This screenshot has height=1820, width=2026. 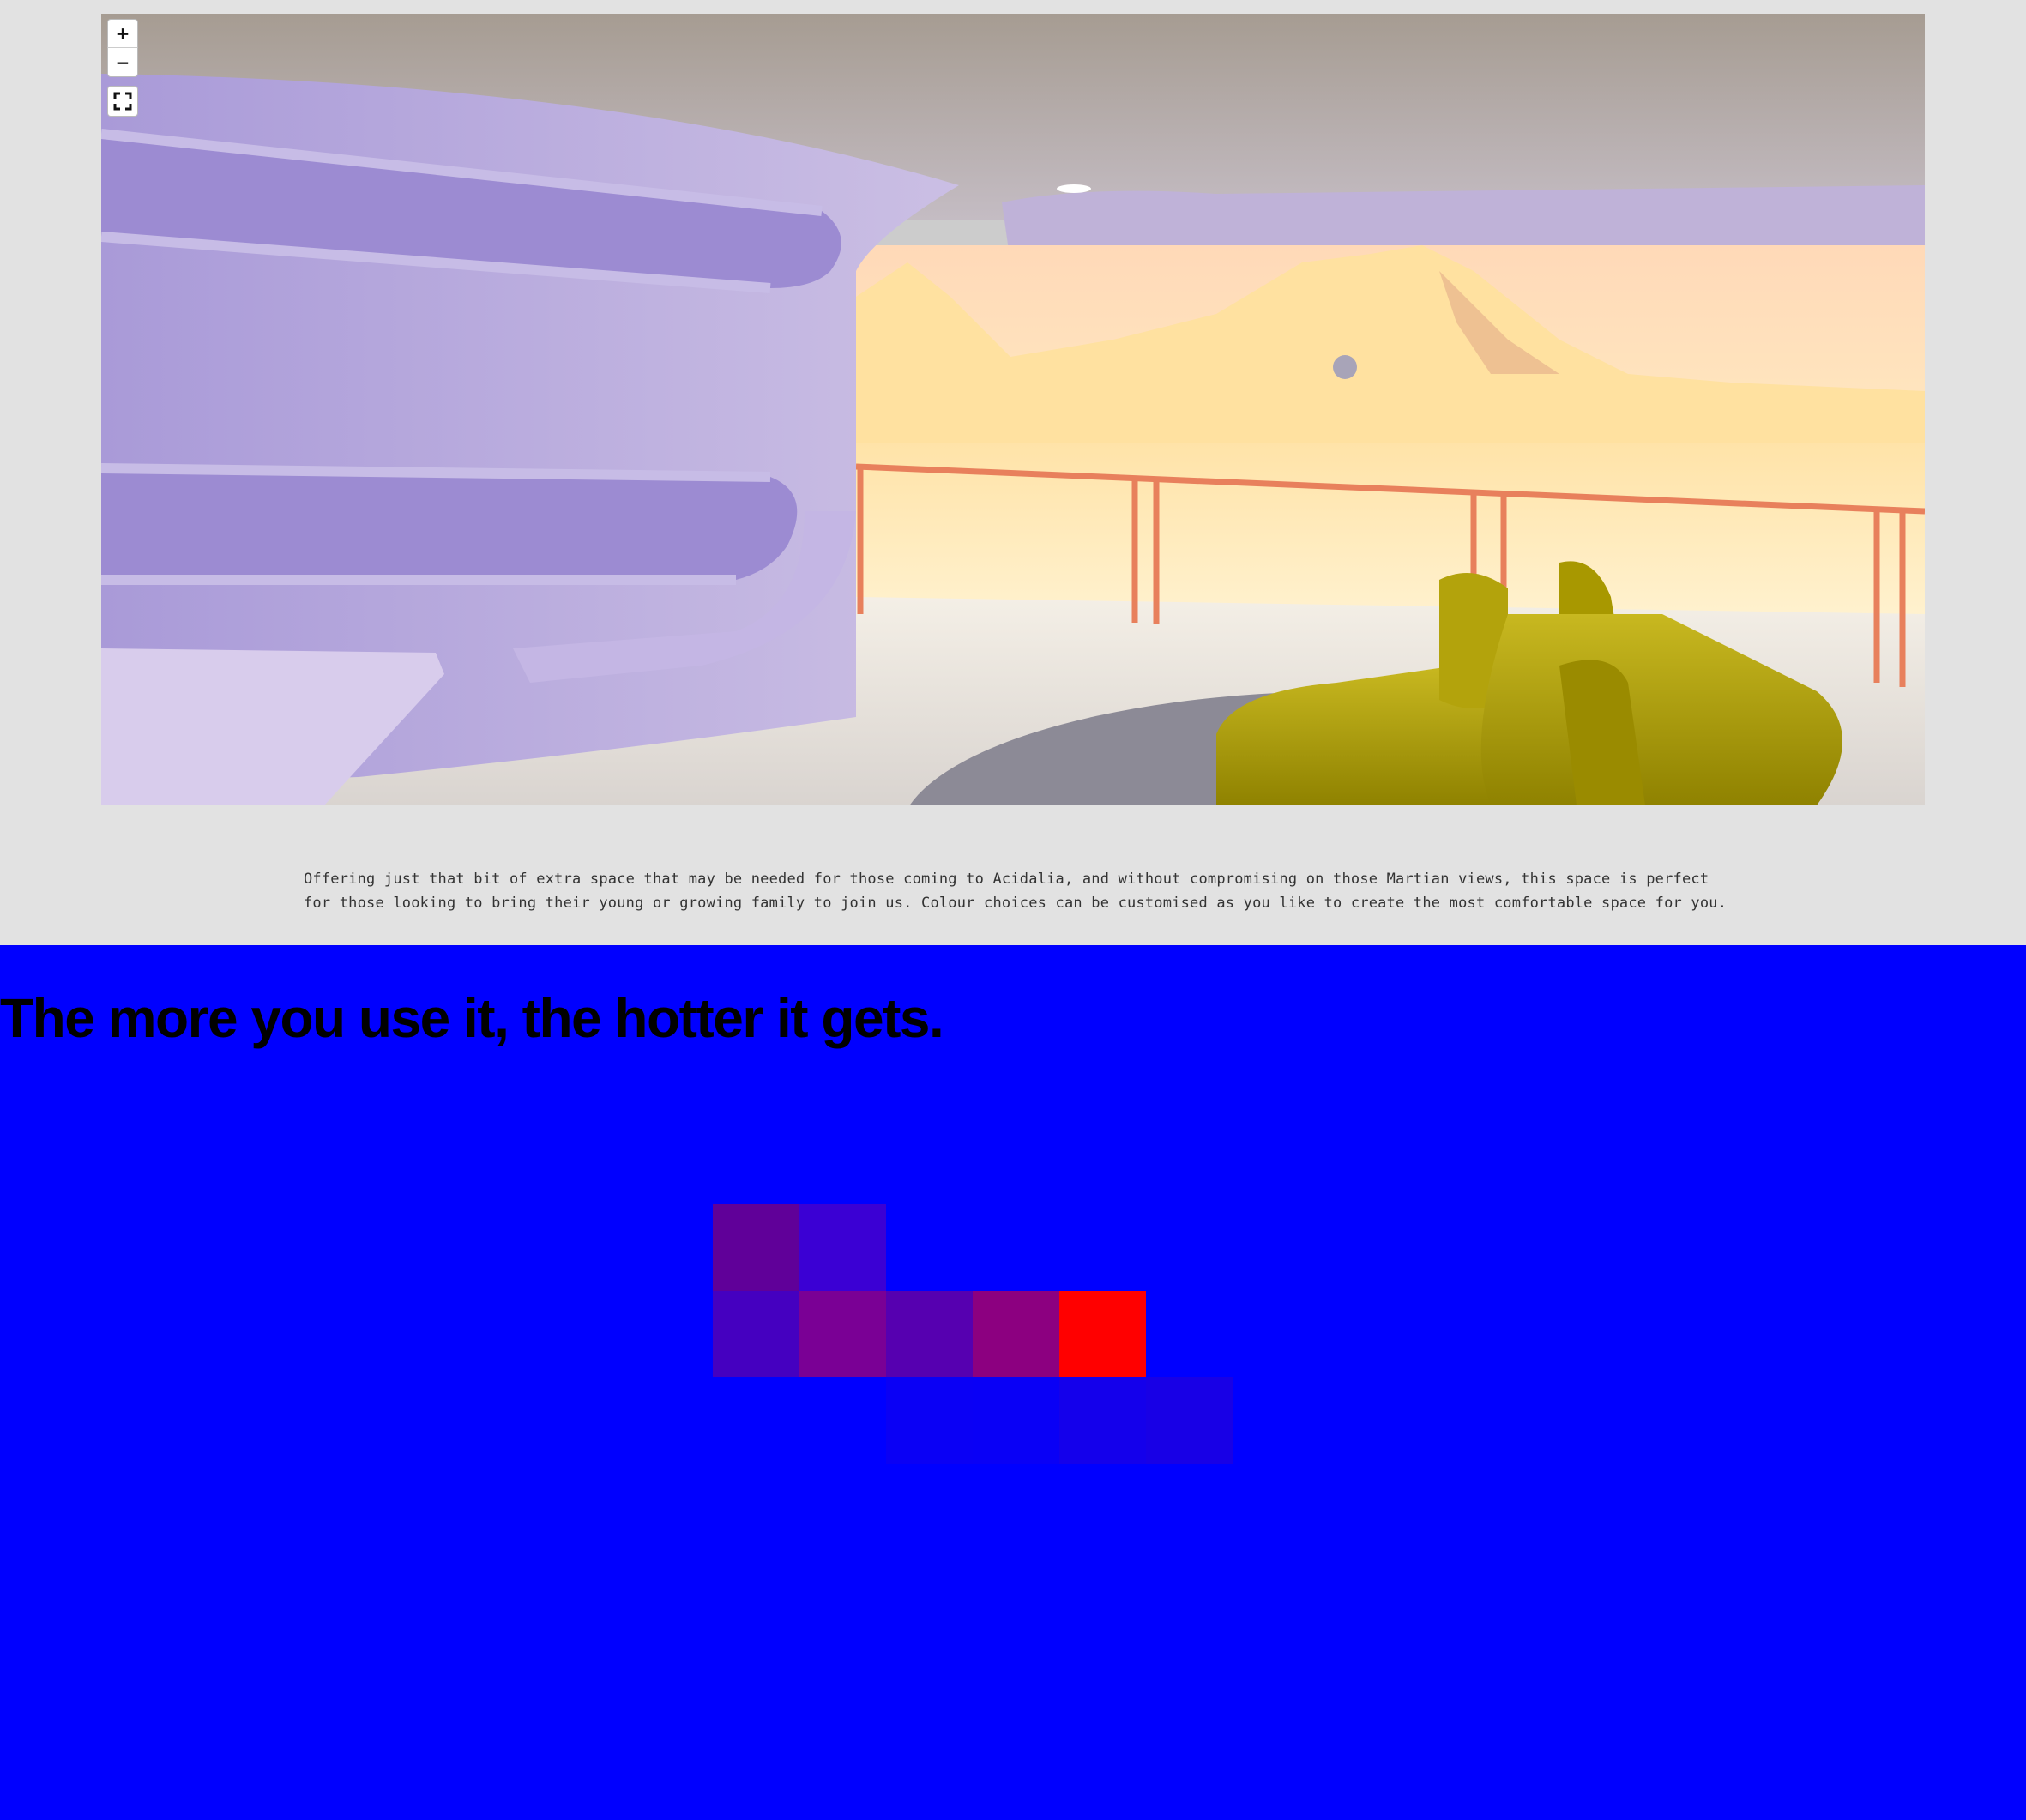 What do you see at coordinates (472, 1018) in the screenshot?
I see `heatmap-heading: The more you use it, the hotter it gets.` at bounding box center [472, 1018].